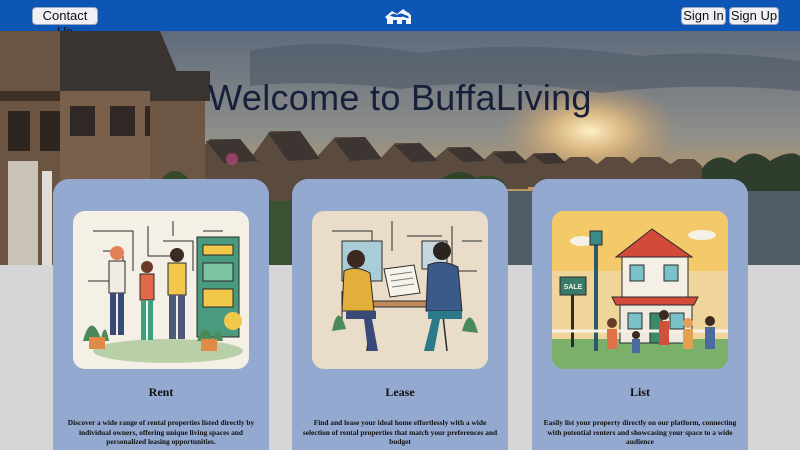 This screenshot has height=450, width=800. What do you see at coordinates (400, 97) in the screenshot?
I see `hero-title: Welcome to BuffaLiving` at bounding box center [400, 97].